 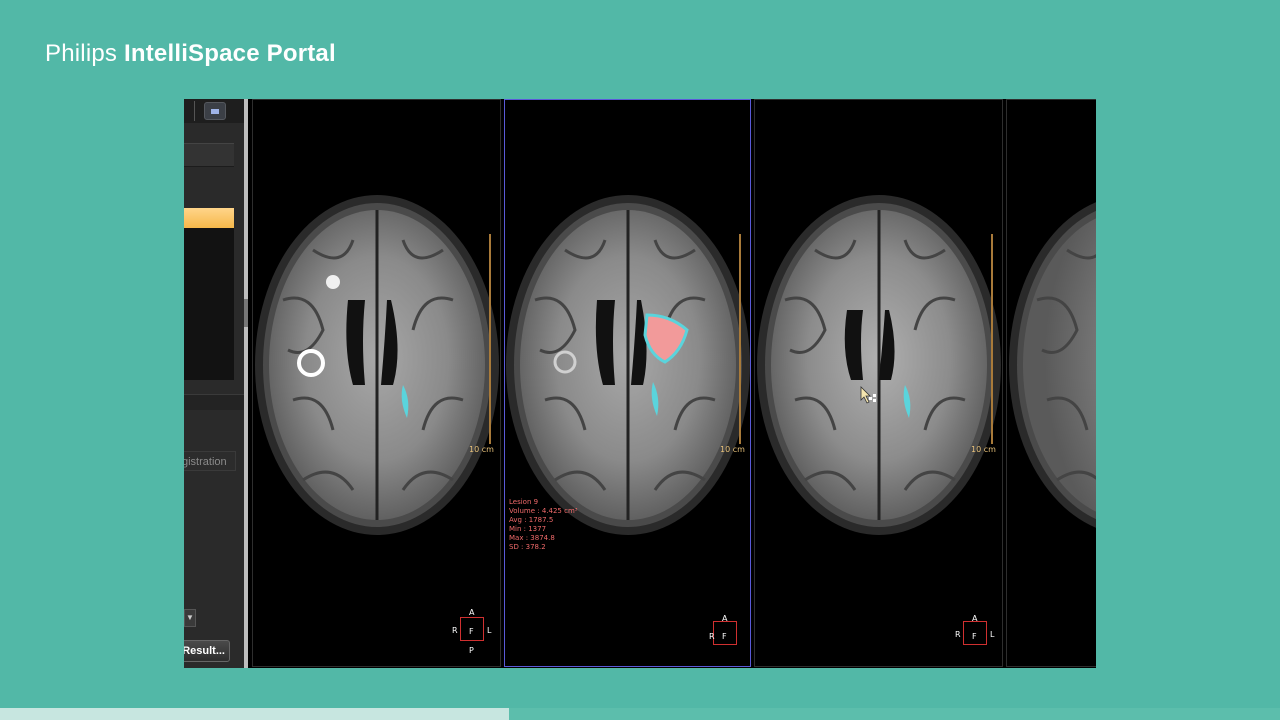 I want to click on panel-splitter, so click(x=246, y=383).